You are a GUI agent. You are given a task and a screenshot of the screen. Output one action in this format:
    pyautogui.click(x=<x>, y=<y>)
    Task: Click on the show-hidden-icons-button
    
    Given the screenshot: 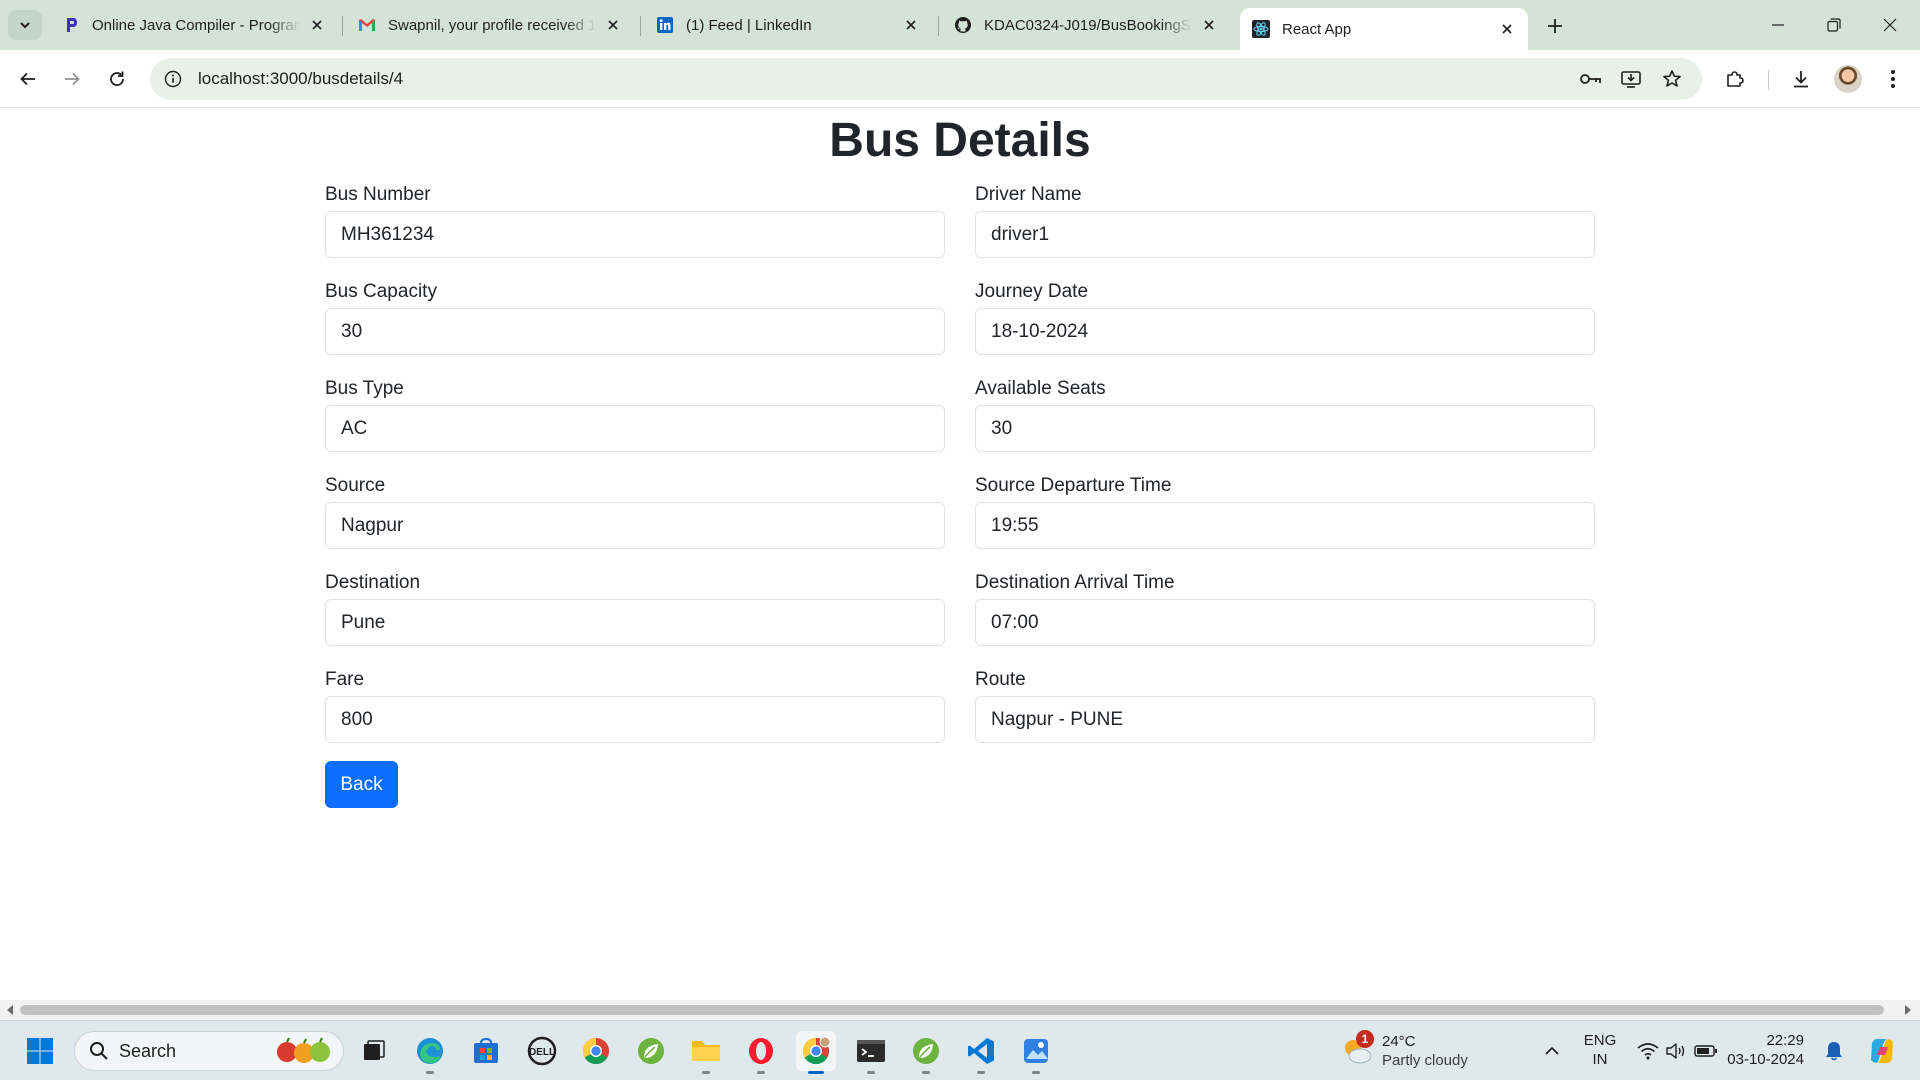 What is the action you would take?
    pyautogui.click(x=1552, y=1051)
    